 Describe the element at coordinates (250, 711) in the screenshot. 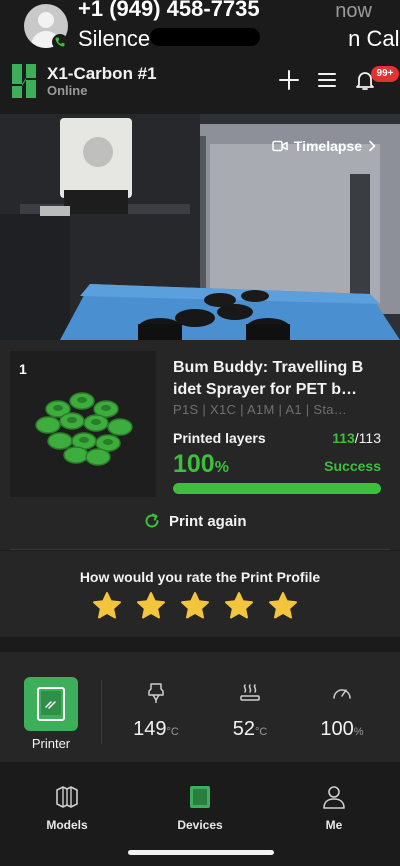

I see `bed-temperature: 52°C` at that location.